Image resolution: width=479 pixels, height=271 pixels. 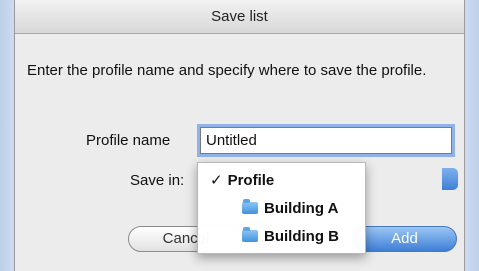 What do you see at coordinates (157, 180) in the screenshot?
I see `save-in-label: Save in:` at bounding box center [157, 180].